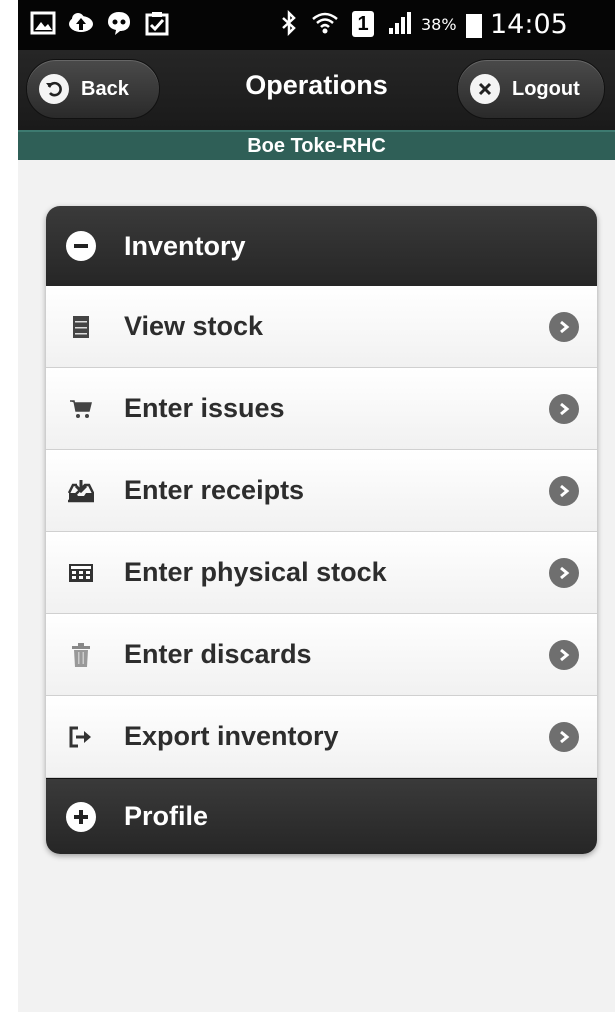  I want to click on logout-button: Logout, so click(531, 89).